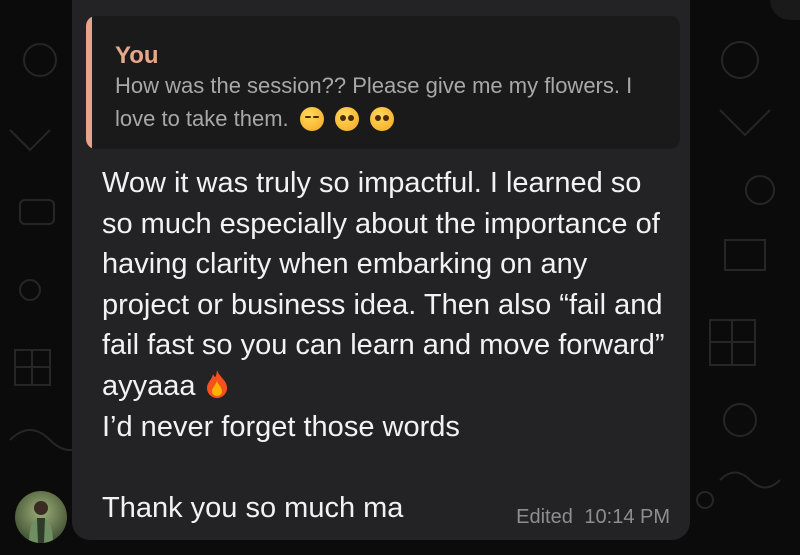  Describe the element at coordinates (216, 383) in the screenshot. I see `fire-emoji-icon` at that location.